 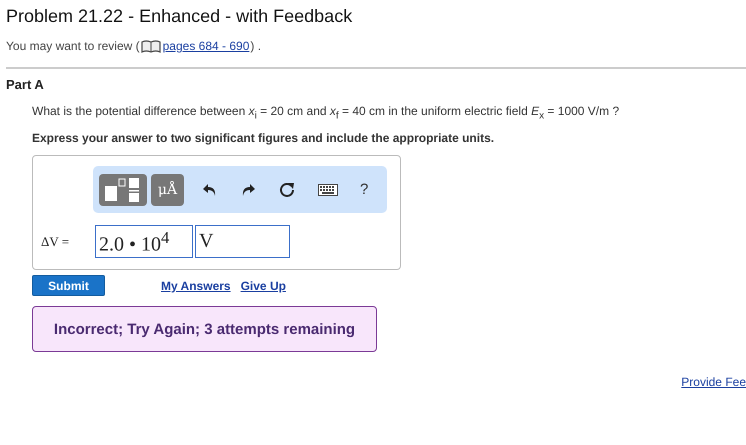 What do you see at coordinates (263, 285) in the screenshot?
I see `action-link: Give Up` at bounding box center [263, 285].